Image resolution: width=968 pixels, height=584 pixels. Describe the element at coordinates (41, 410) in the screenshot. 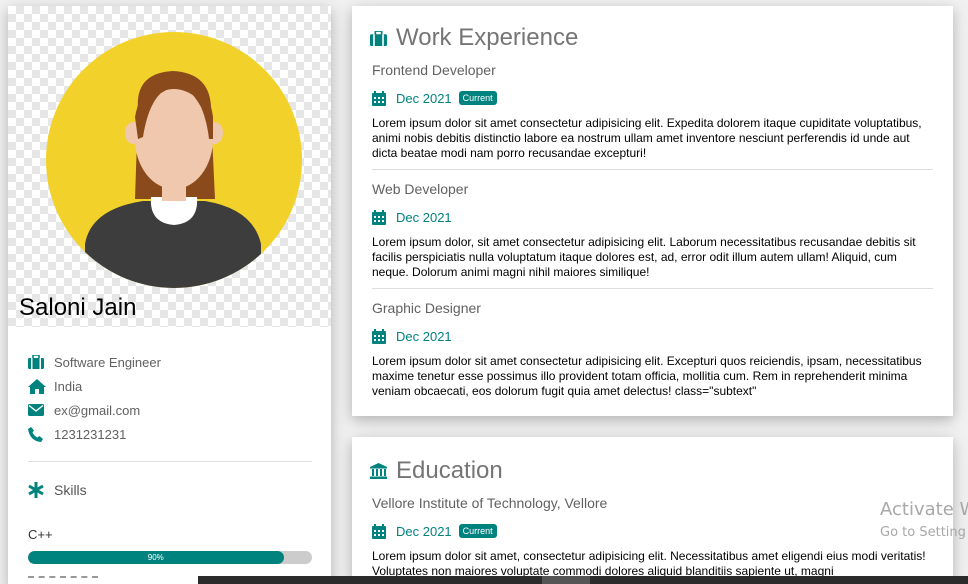

I see `envelope-icon` at that location.